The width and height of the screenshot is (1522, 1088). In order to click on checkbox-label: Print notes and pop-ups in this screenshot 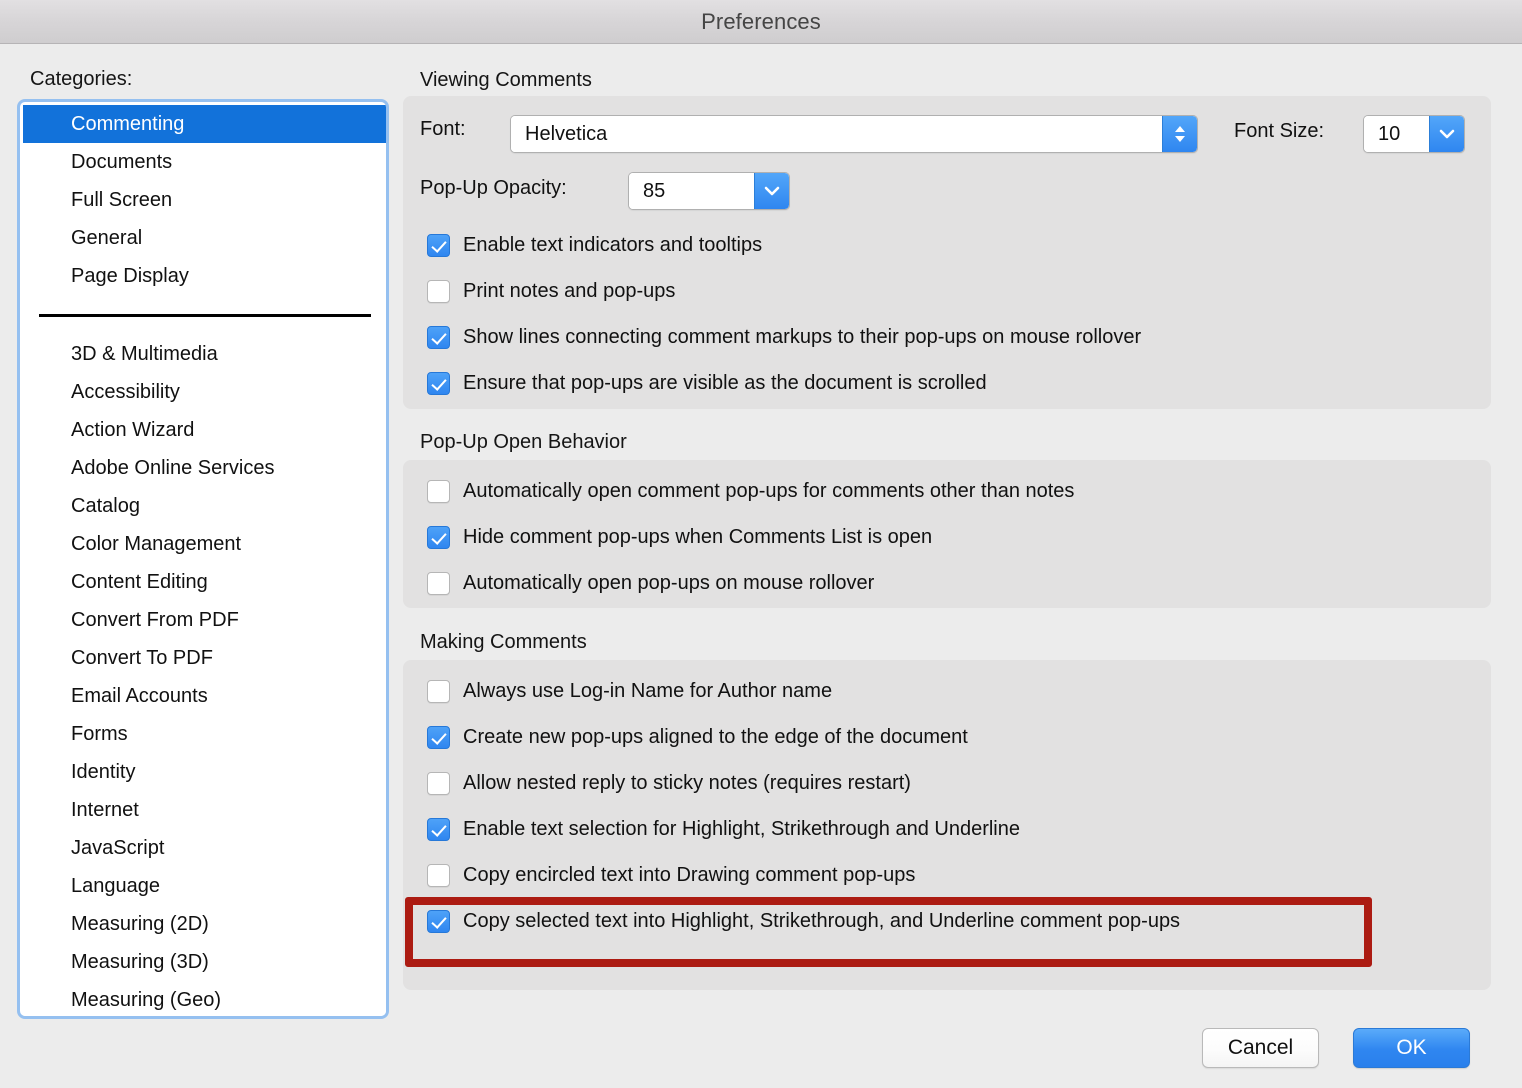, I will do `click(569, 291)`.